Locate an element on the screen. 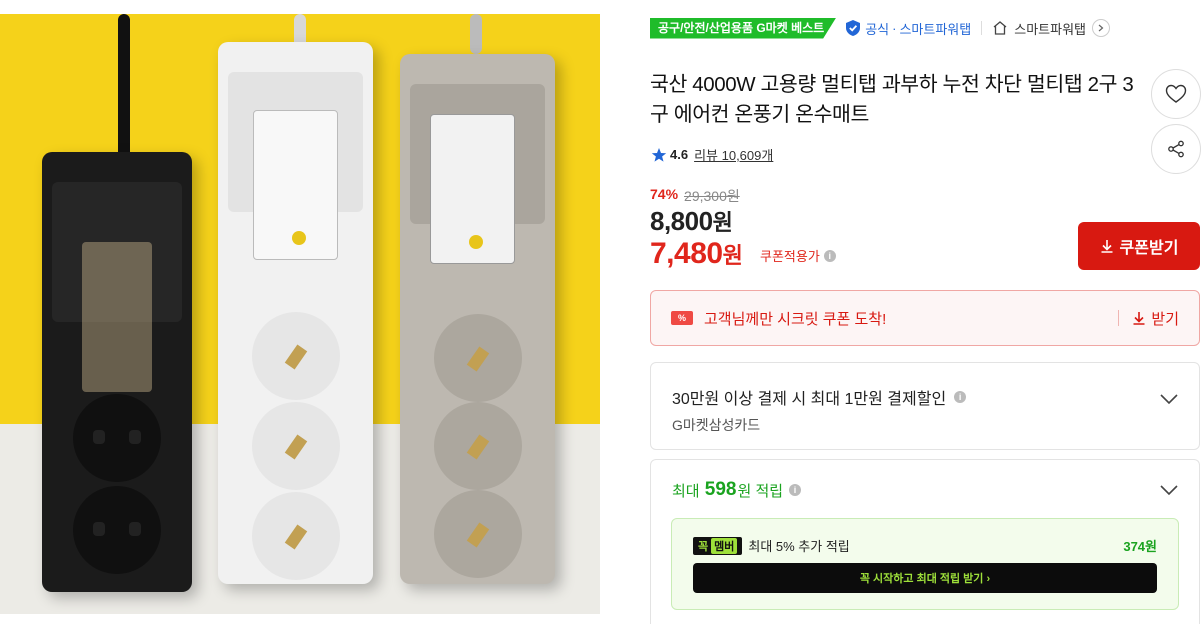 Image resolution: width=1203 pixels, height=624 pixels. gray-breaker is located at coordinates (472, 189).